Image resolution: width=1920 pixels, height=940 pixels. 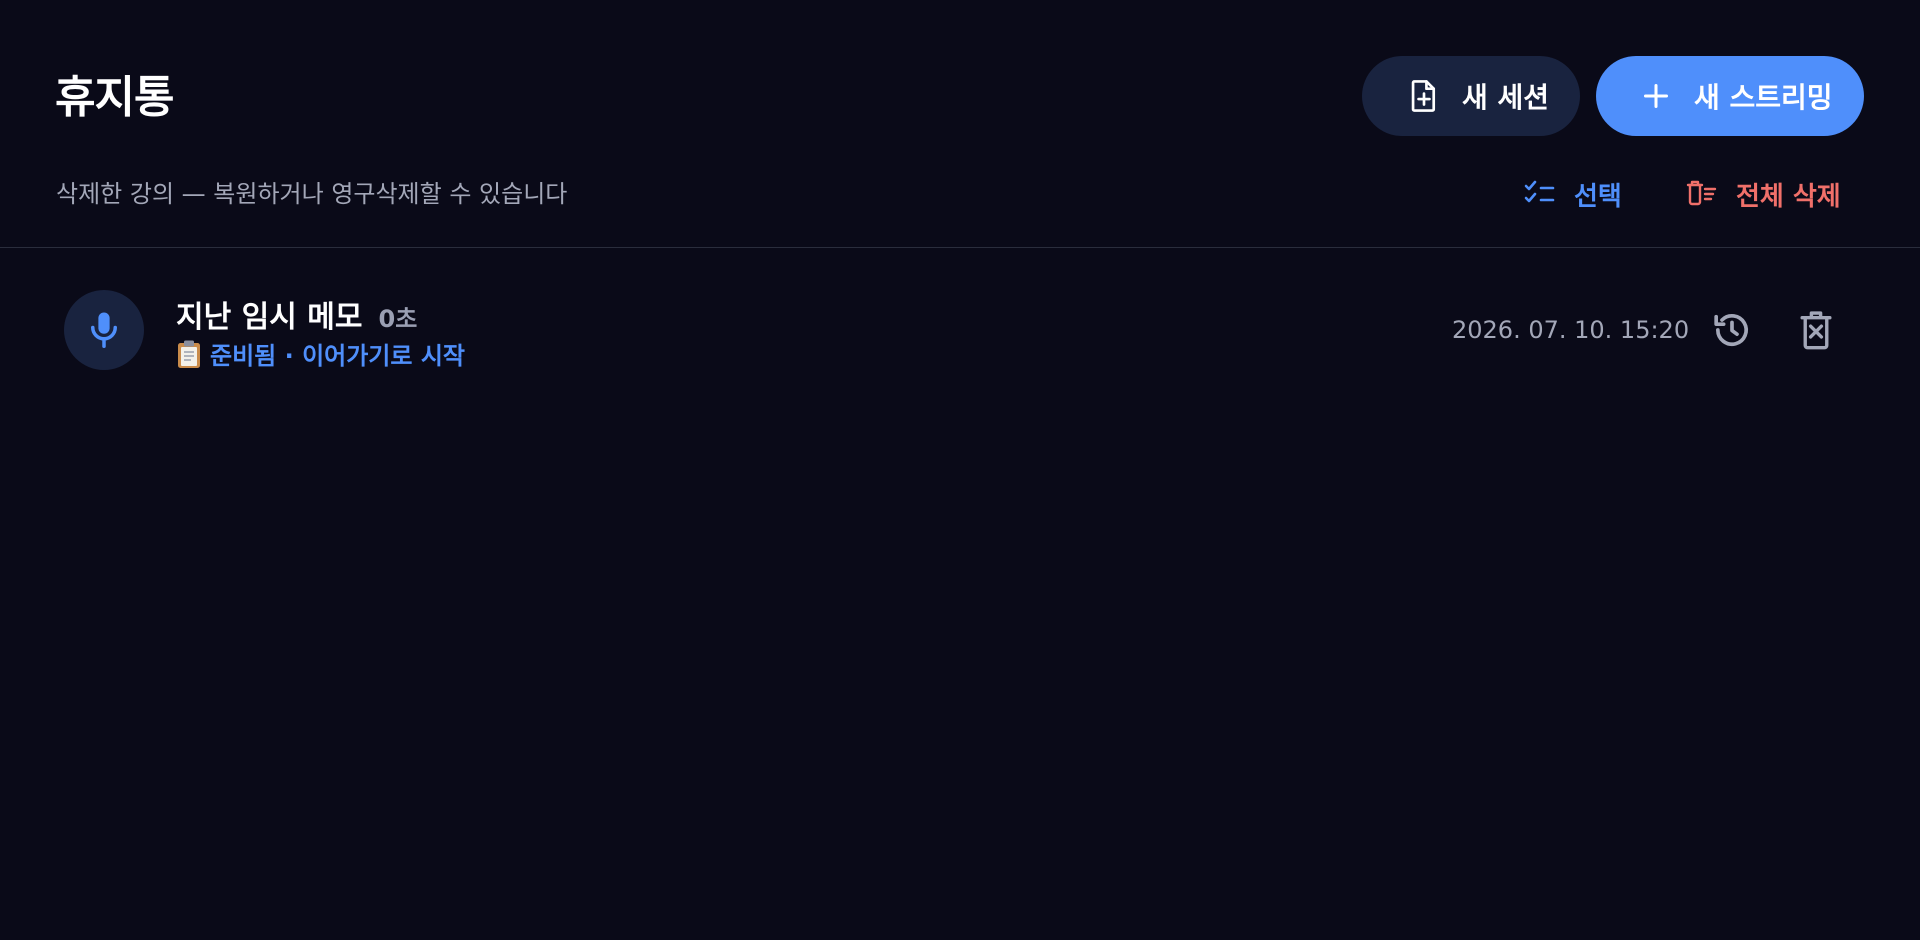 I want to click on page-subtitle: 삭제한 강의 — 복원하거나 영구삭제할 수 있습니다, so click(x=312, y=194).